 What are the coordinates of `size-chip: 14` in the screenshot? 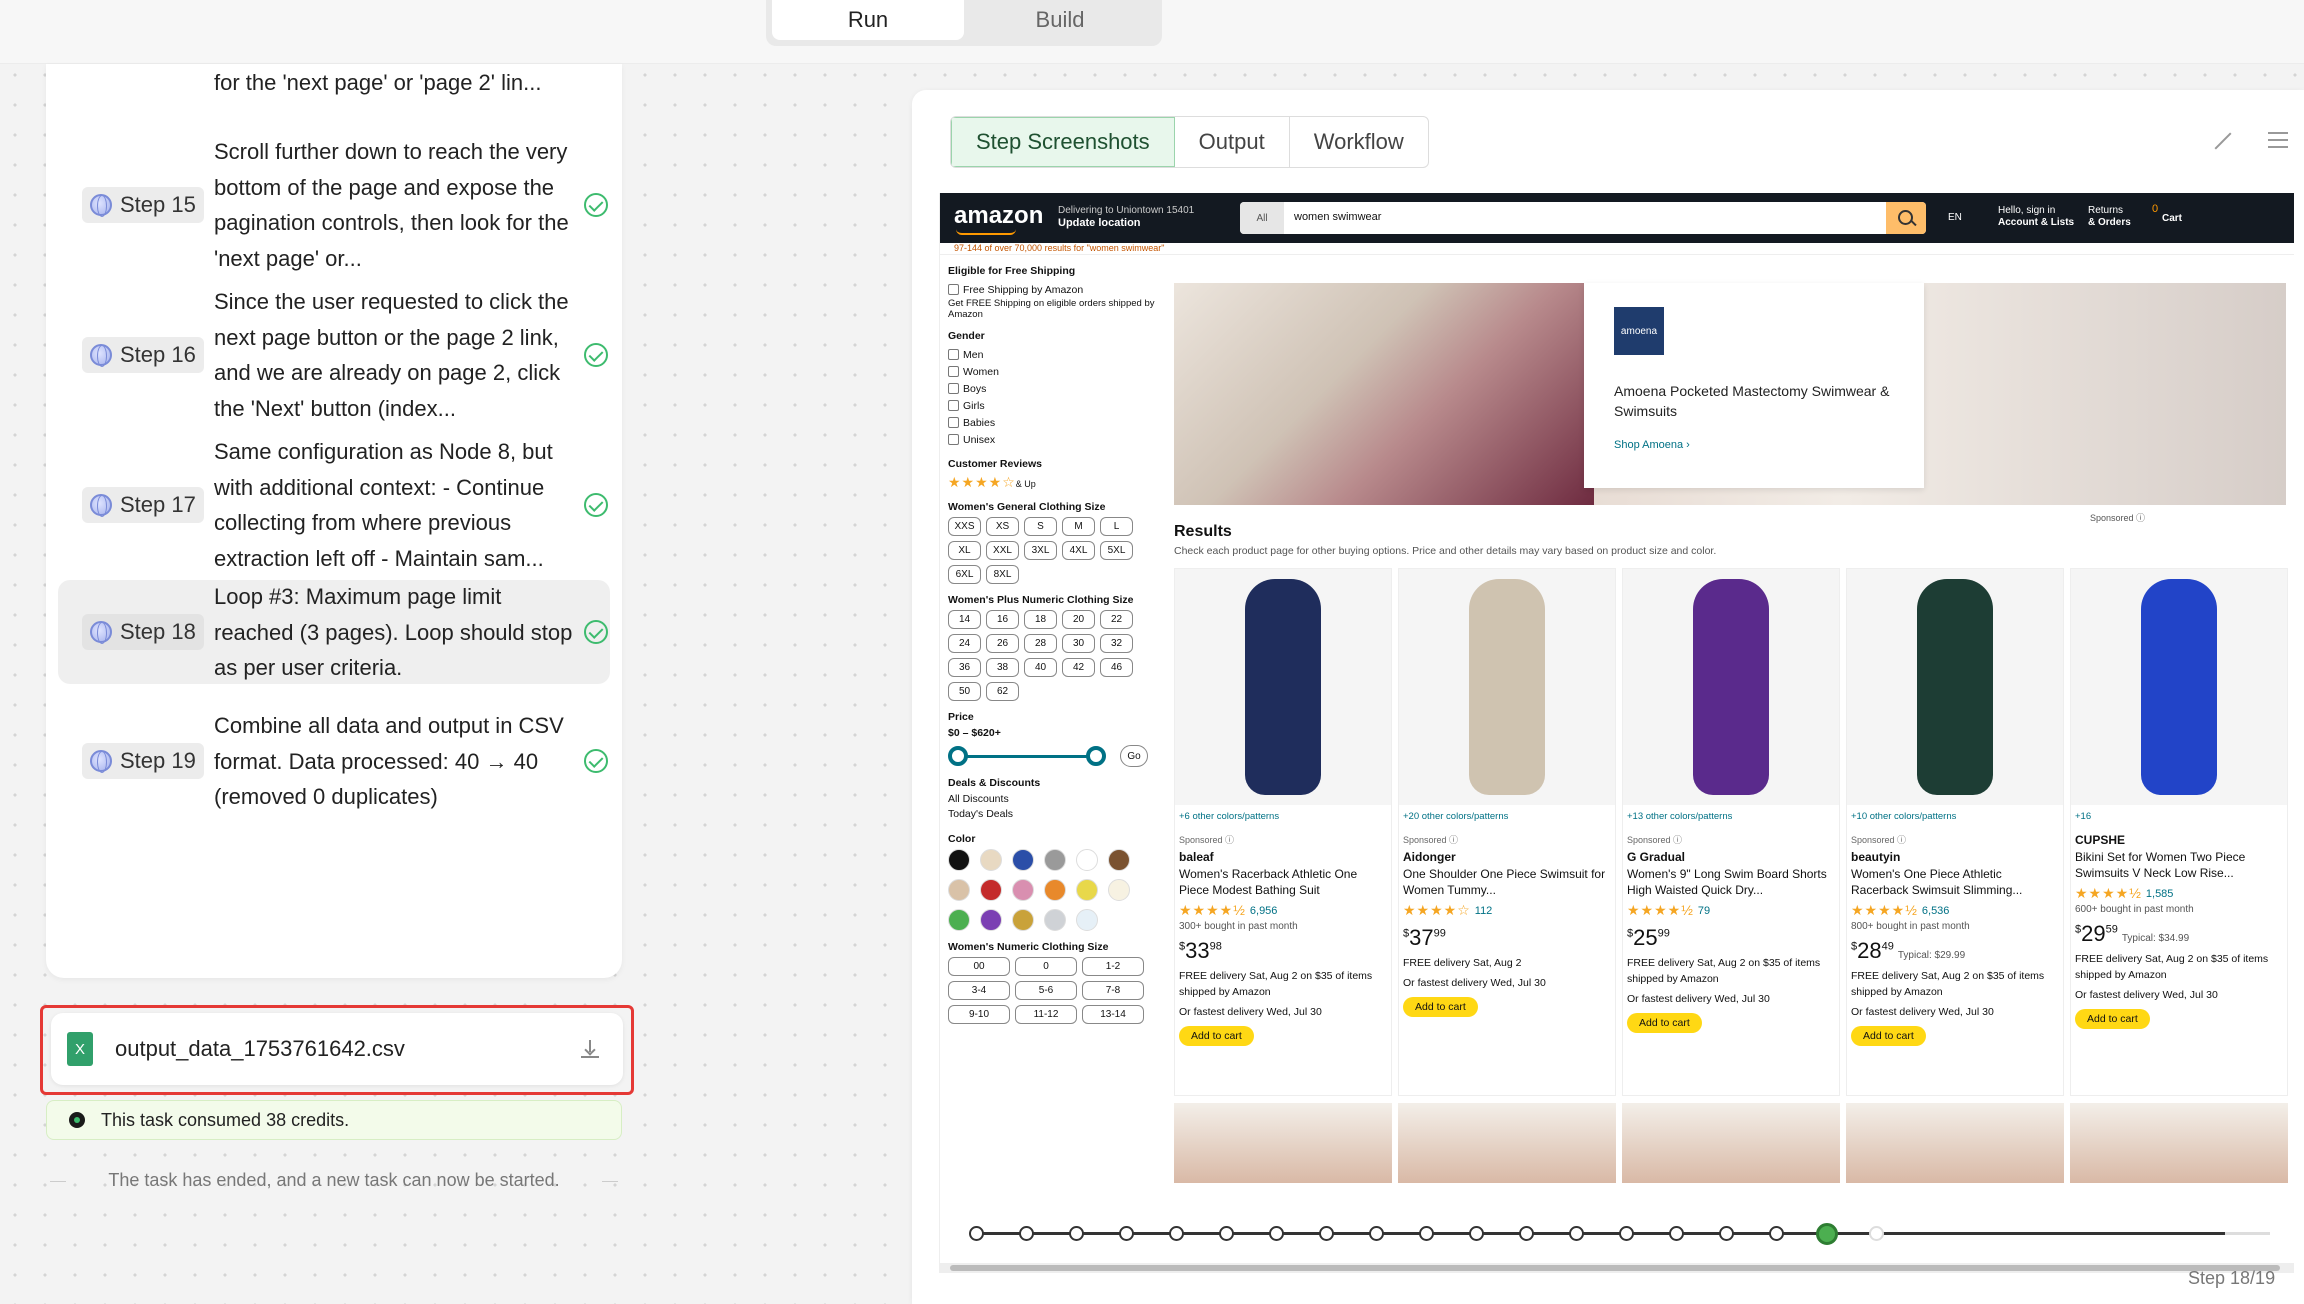 It's located at (964, 619).